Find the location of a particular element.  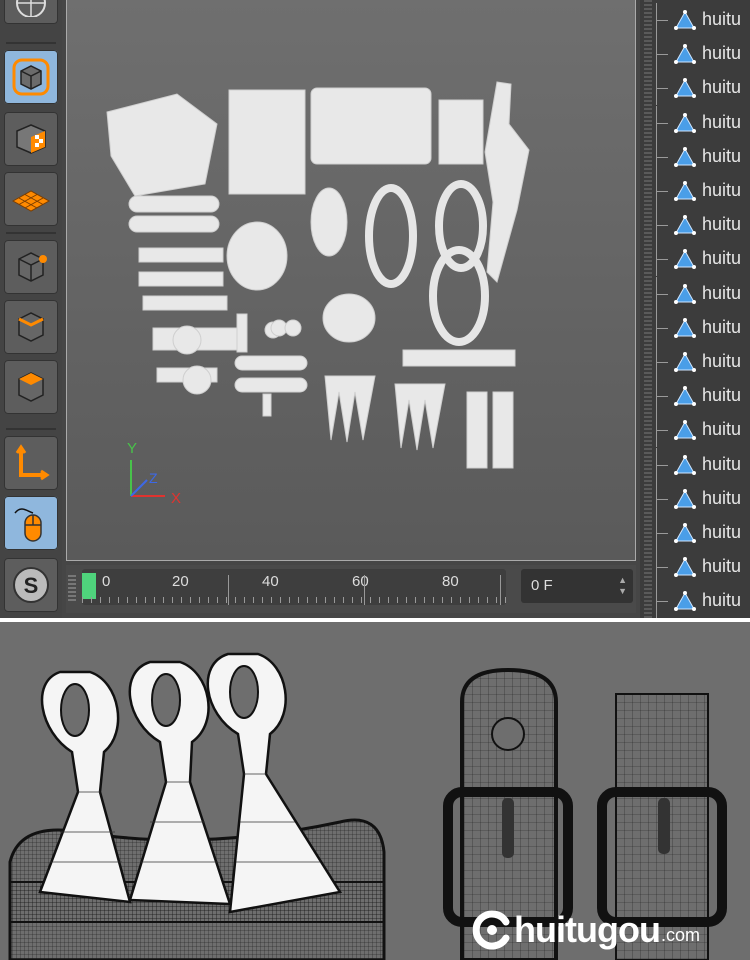

polygons-mode-icon is located at coordinates (31, 387).